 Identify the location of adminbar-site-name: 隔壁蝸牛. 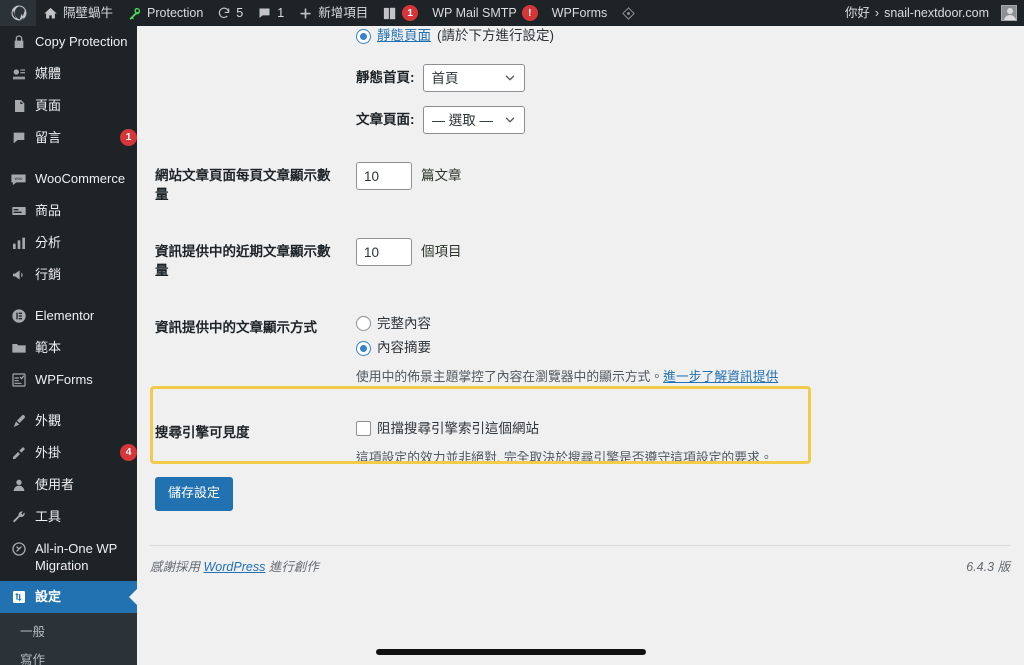
(78, 13).